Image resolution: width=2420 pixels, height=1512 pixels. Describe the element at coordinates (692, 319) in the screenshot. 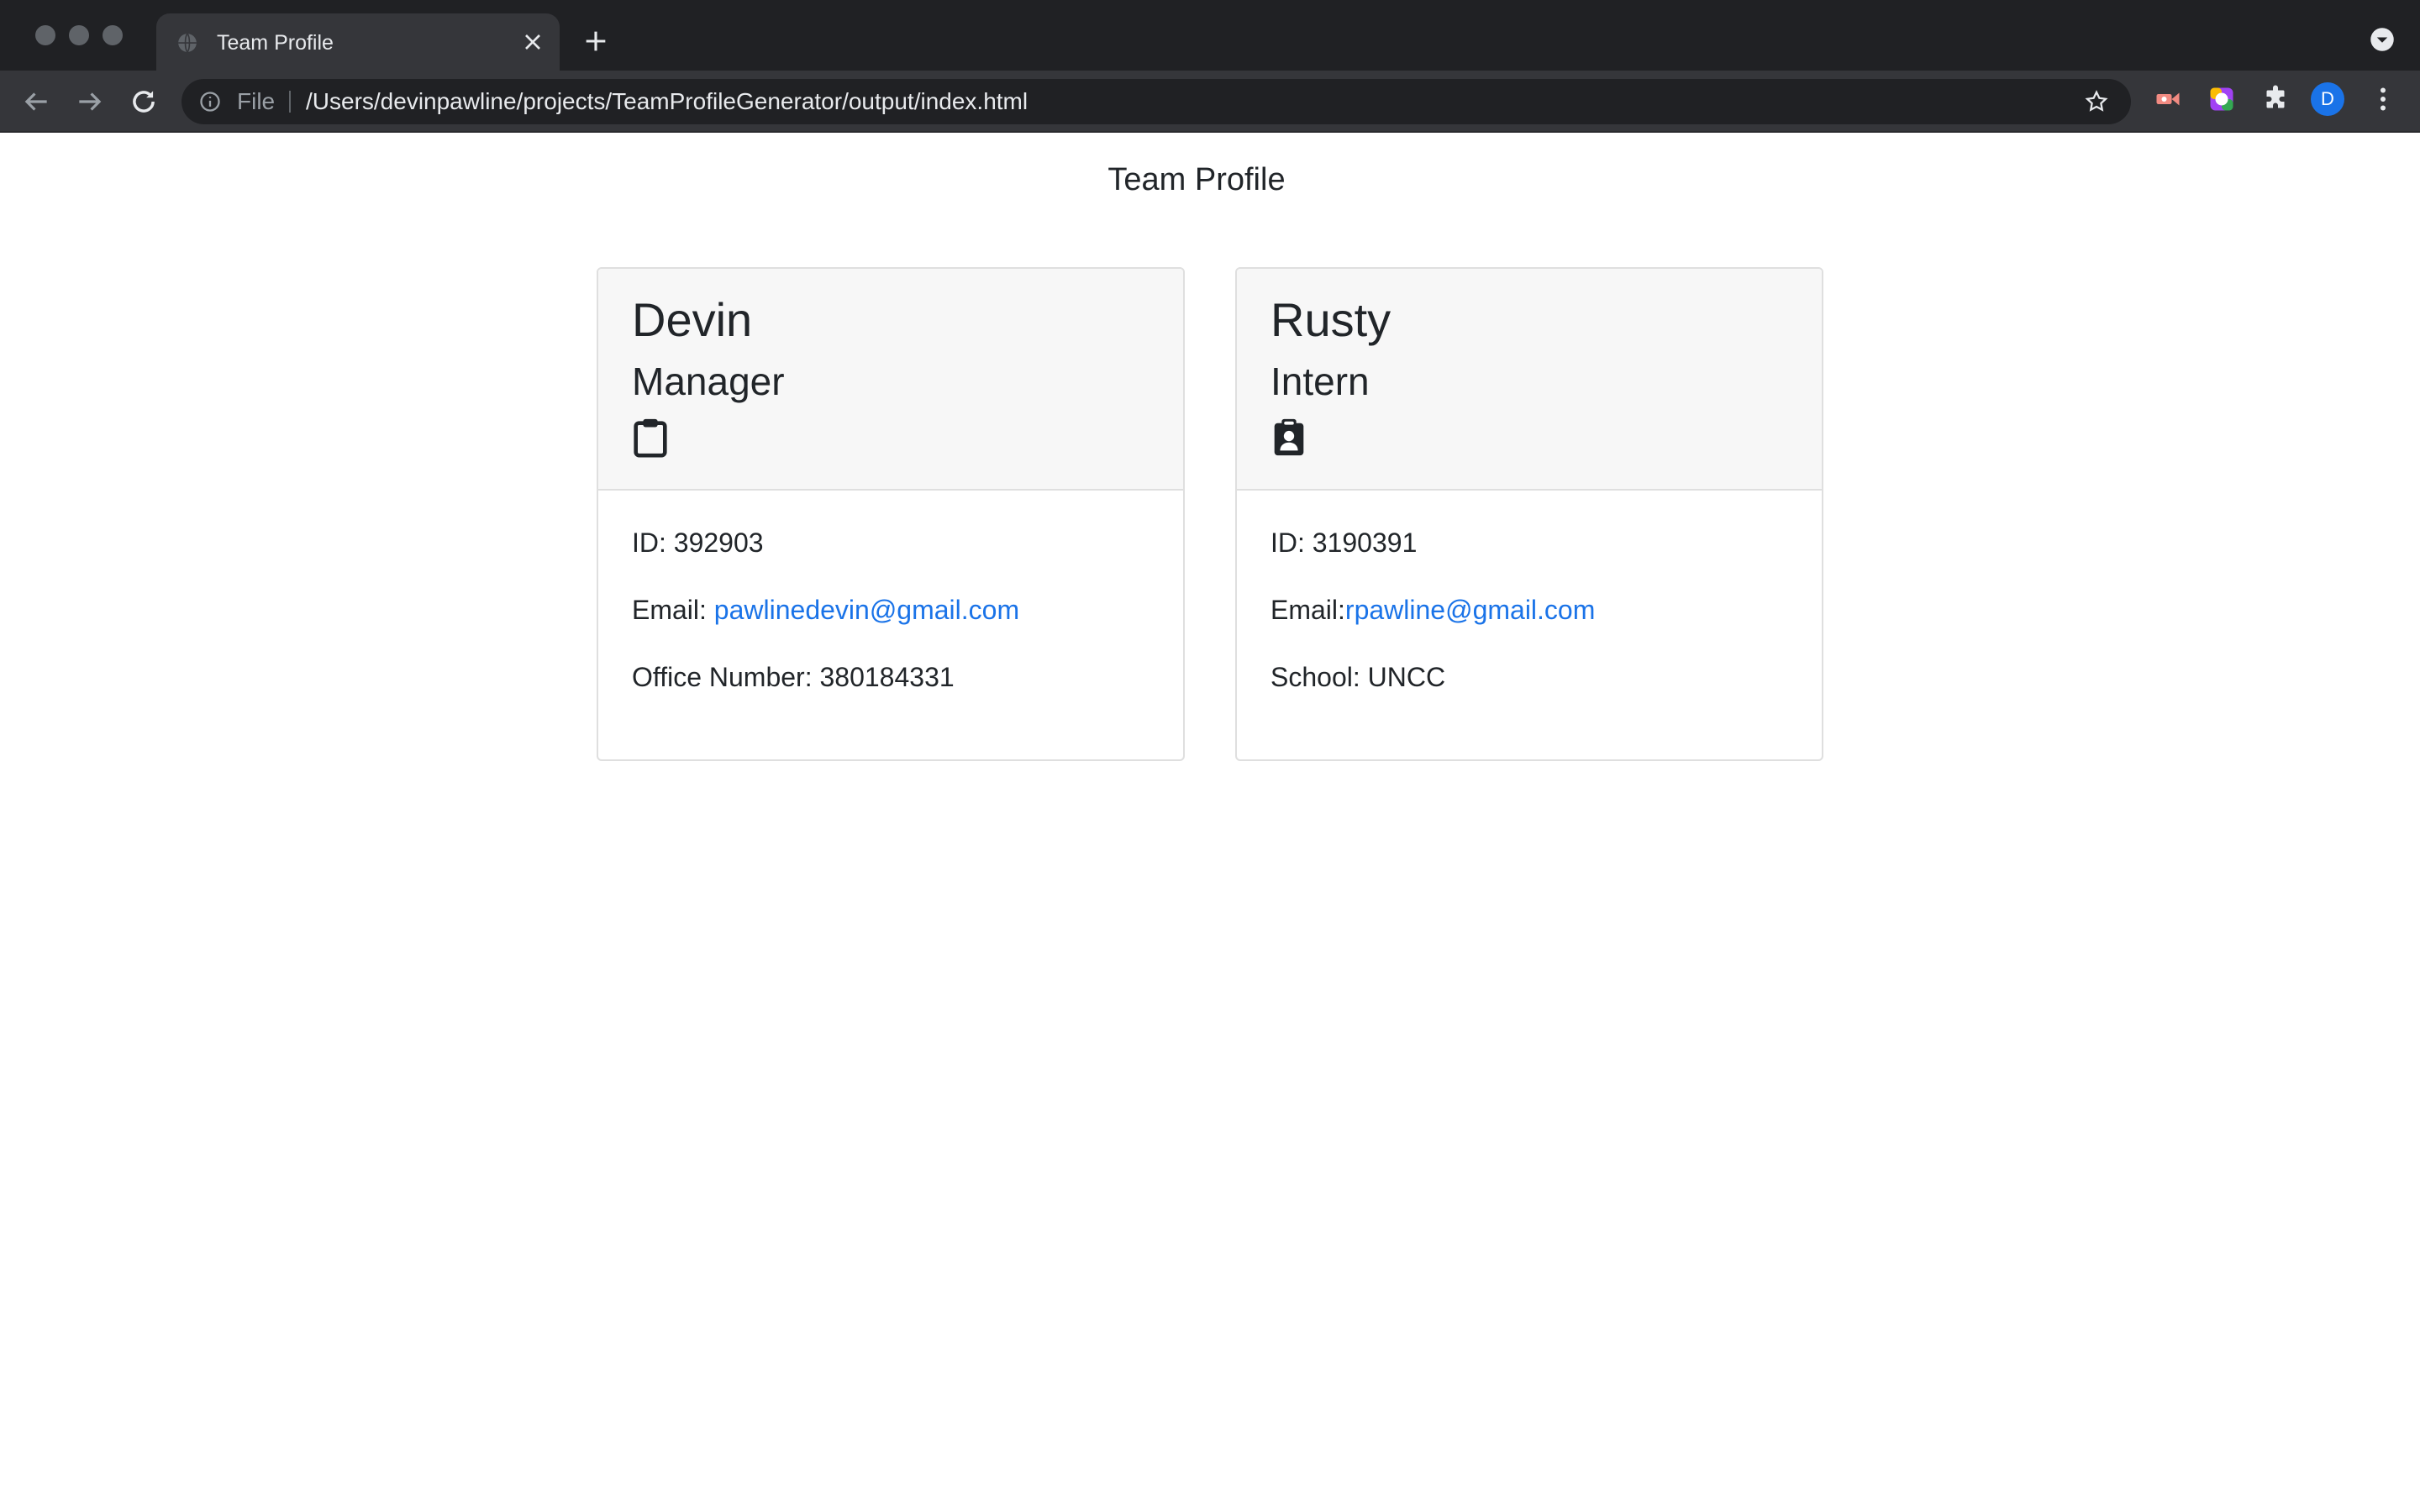

I see `employee-name: Devin` at that location.